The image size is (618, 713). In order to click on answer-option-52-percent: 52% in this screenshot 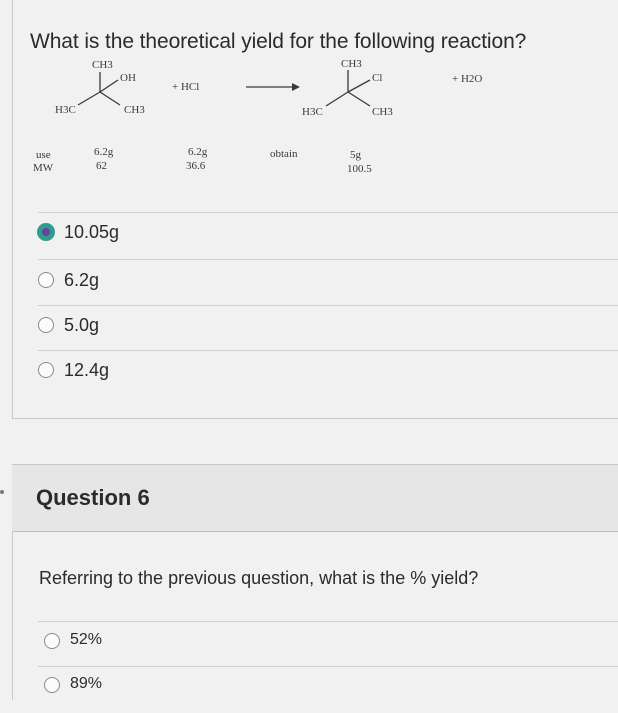, I will do `click(315, 647)`.